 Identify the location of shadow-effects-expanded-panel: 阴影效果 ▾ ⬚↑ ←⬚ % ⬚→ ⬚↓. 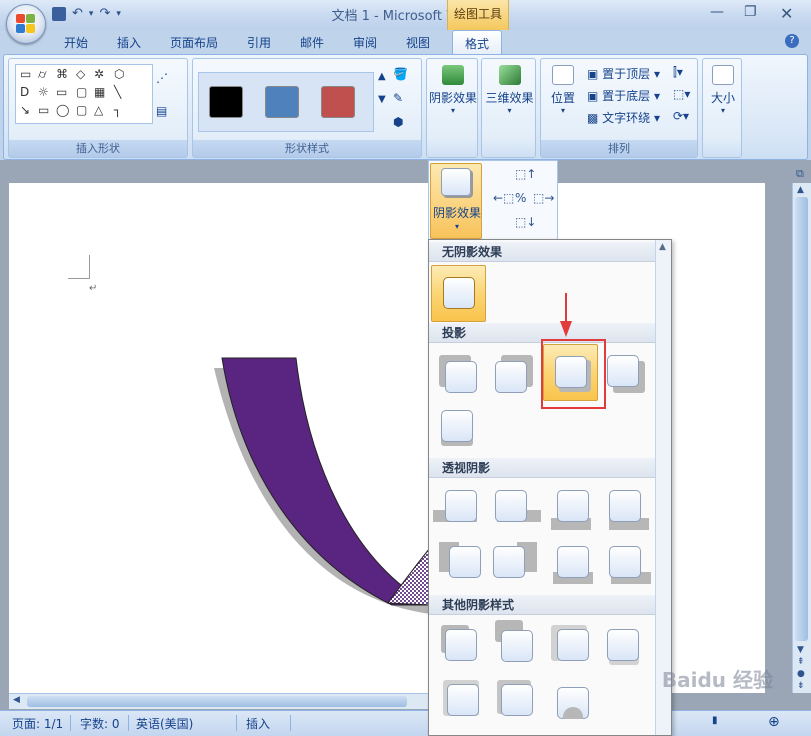
(493, 200).